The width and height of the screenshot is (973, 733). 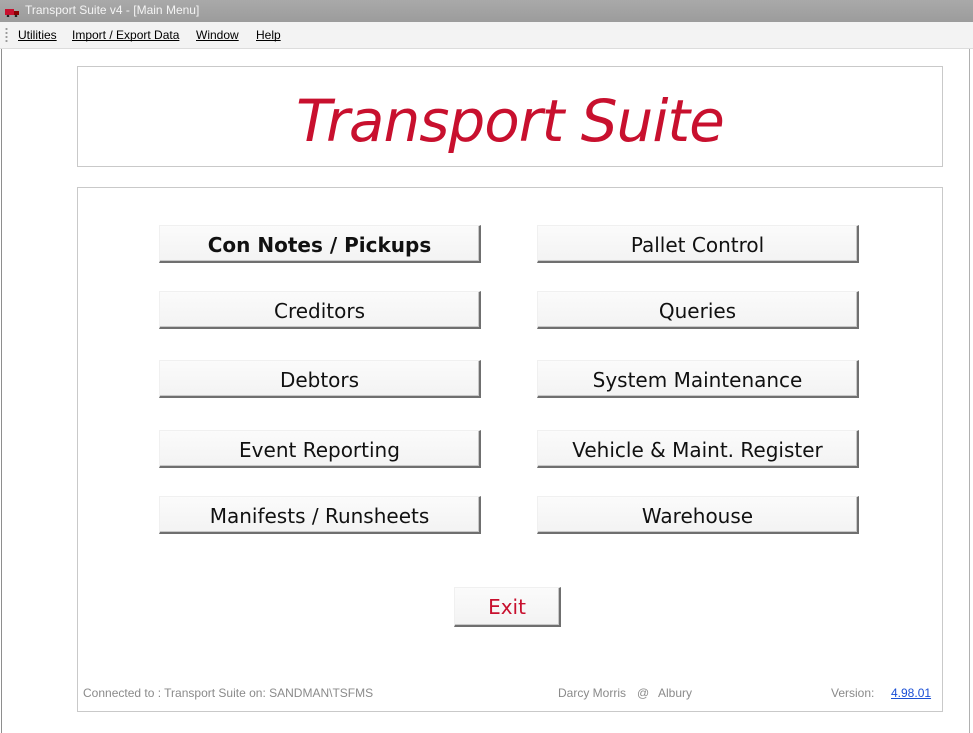 What do you see at coordinates (268, 35) in the screenshot?
I see `menu-help: Help` at bounding box center [268, 35].